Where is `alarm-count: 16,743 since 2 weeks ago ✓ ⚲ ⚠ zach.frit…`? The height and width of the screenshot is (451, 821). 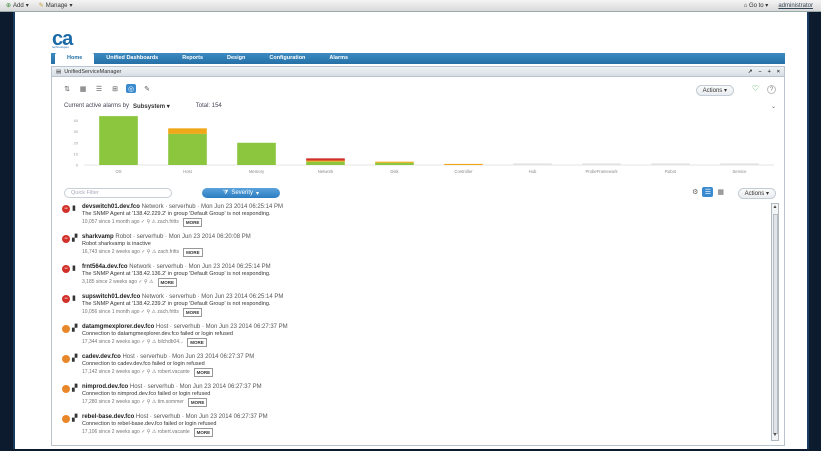
alarm-count: 16,743 since 2 weeks ago ✓ ⚲ ⚠ zach.frit… is located at coordinates (131, 252).